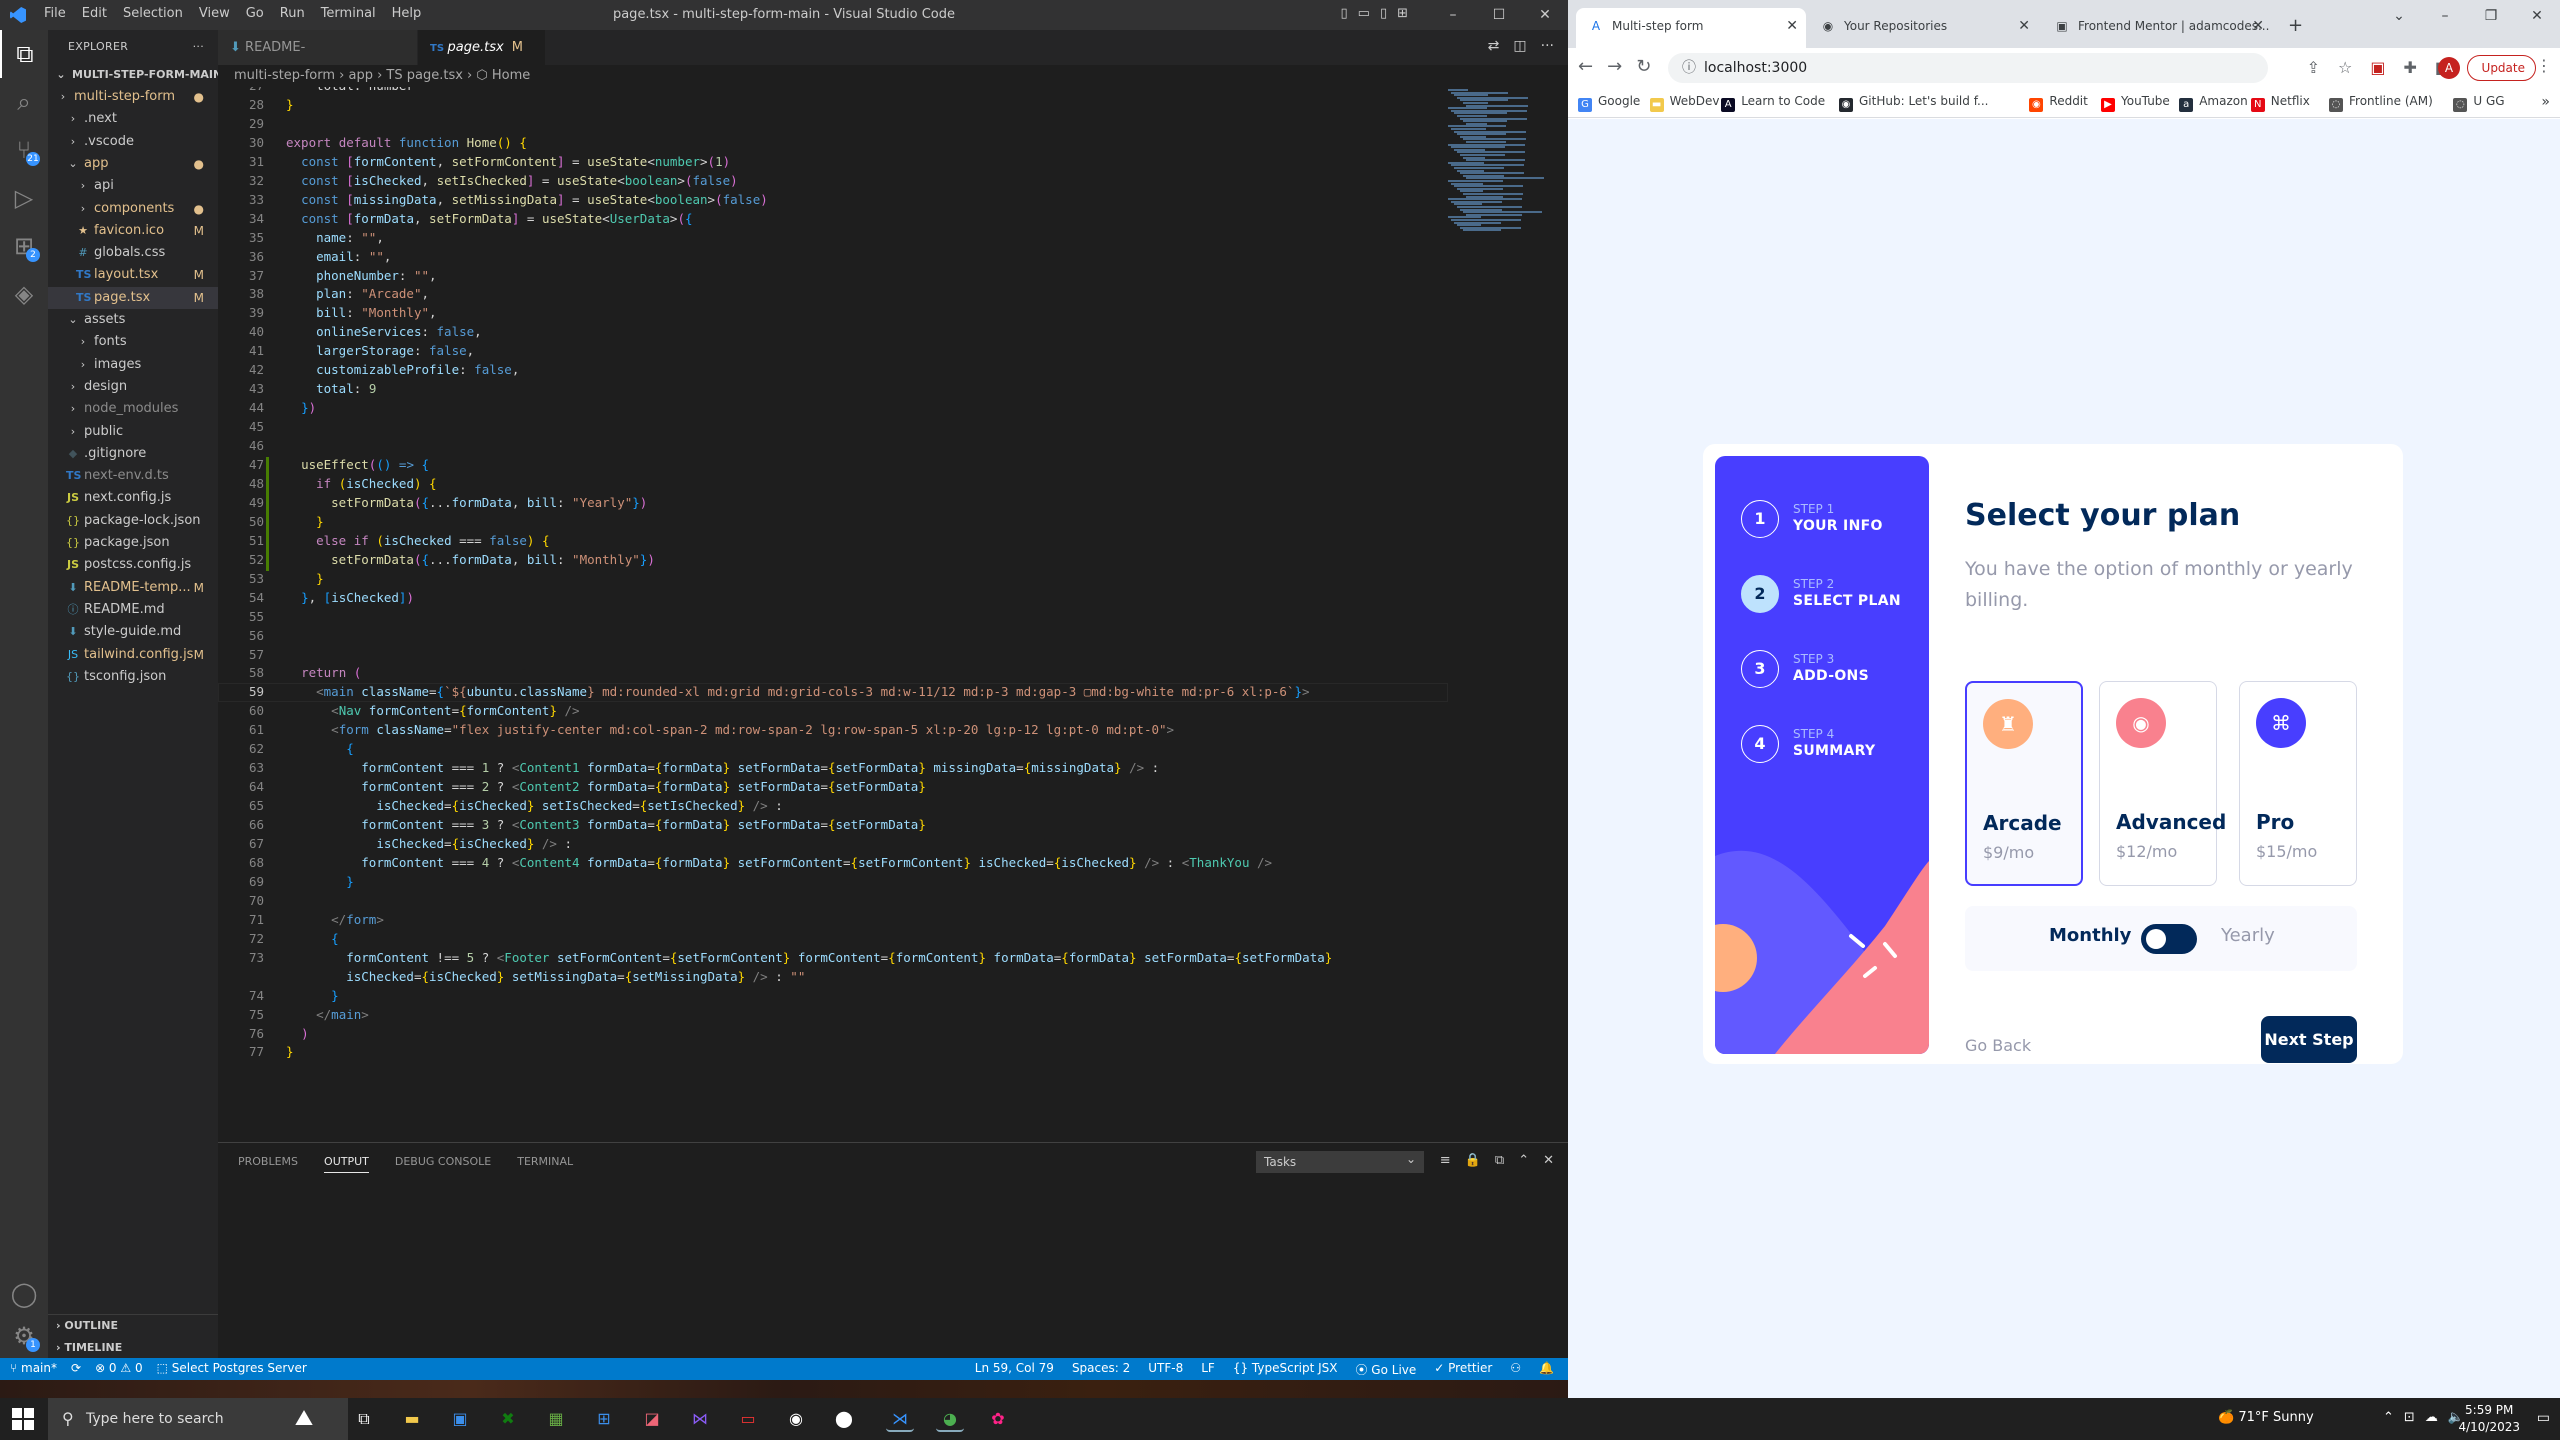  Describe the element at coordinates (2298, 783) in the screenshot. I see `plan-pro: ⌘ Pro $15/mo` at that location.